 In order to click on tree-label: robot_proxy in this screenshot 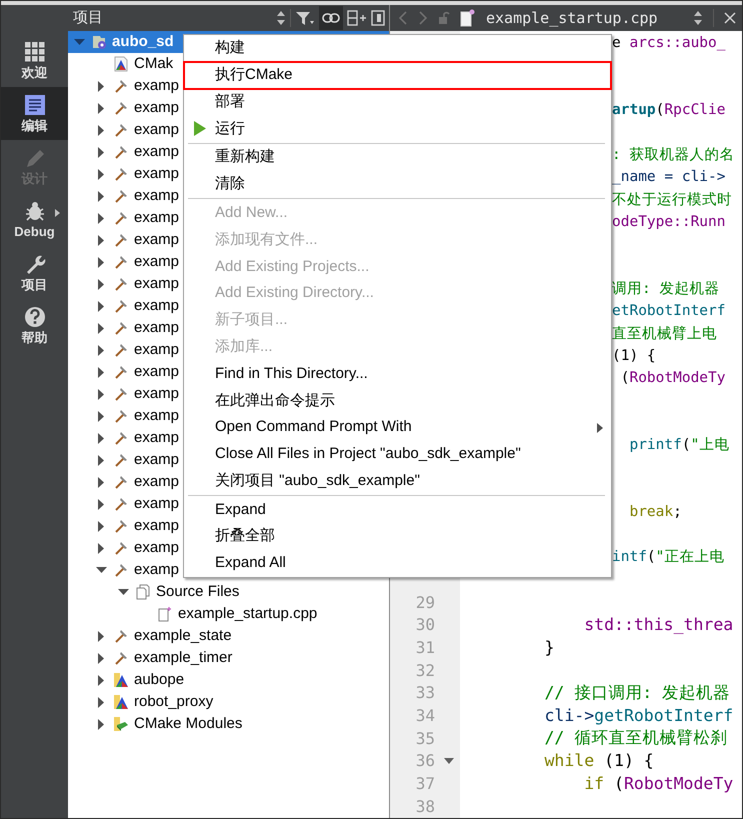, I will do `click(174, 702)`.